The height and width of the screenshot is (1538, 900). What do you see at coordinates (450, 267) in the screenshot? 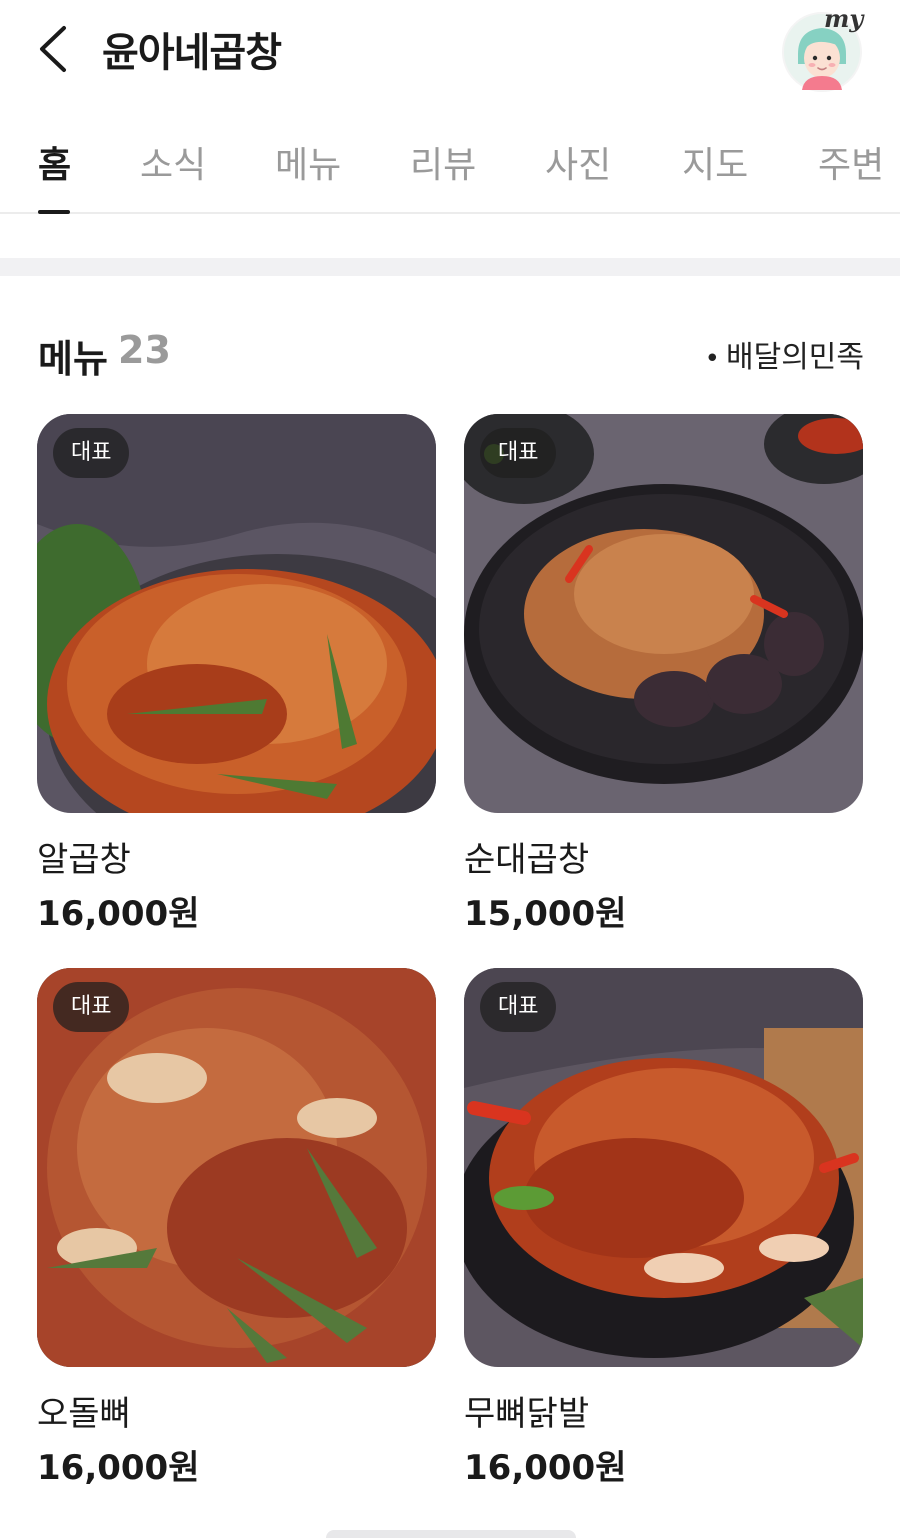
I see `section-divider` at bounding box center [450, 267].